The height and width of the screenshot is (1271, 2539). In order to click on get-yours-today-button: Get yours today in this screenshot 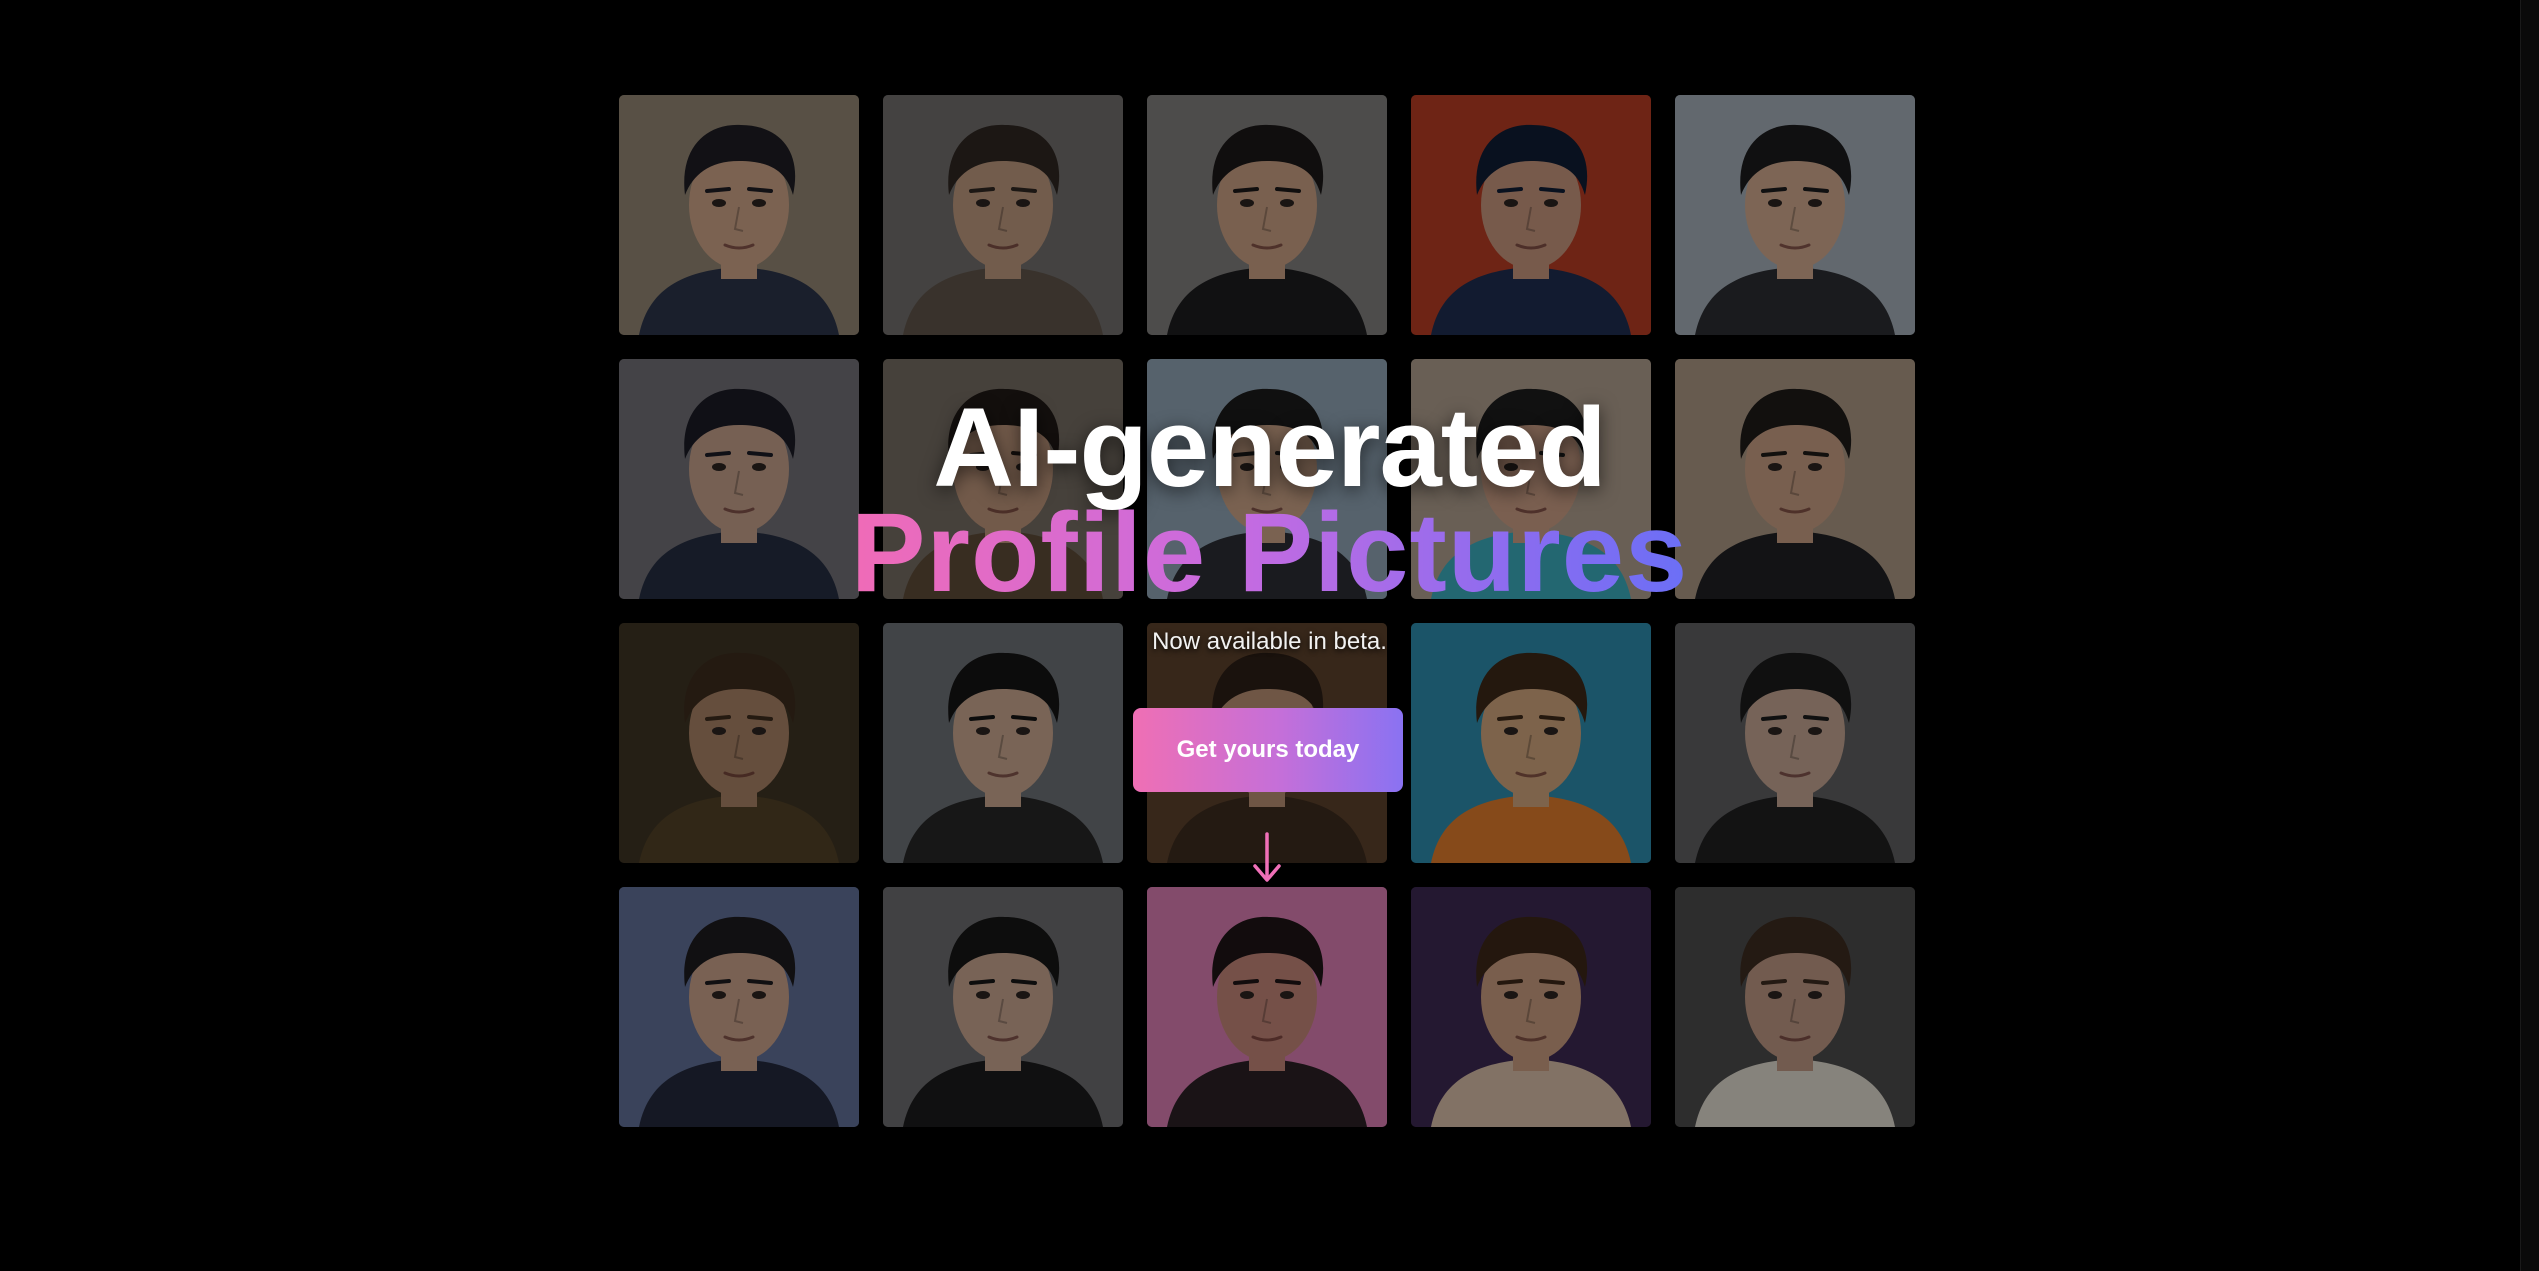, I will do `click(1268, 750)`.